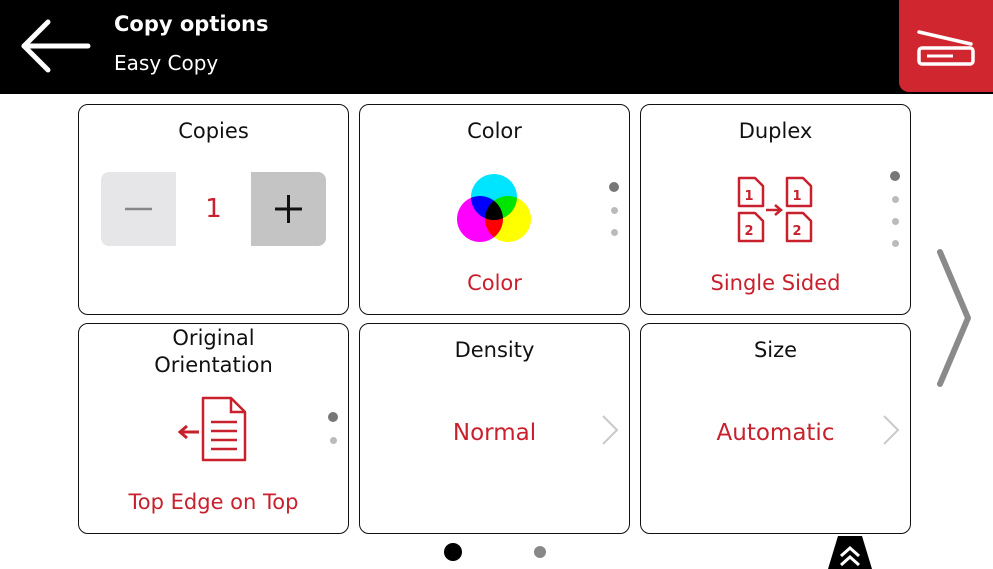 Image resolution: width=993 pixels, height=569 pixels. I want to click on plus-icon, so click(288, 209).